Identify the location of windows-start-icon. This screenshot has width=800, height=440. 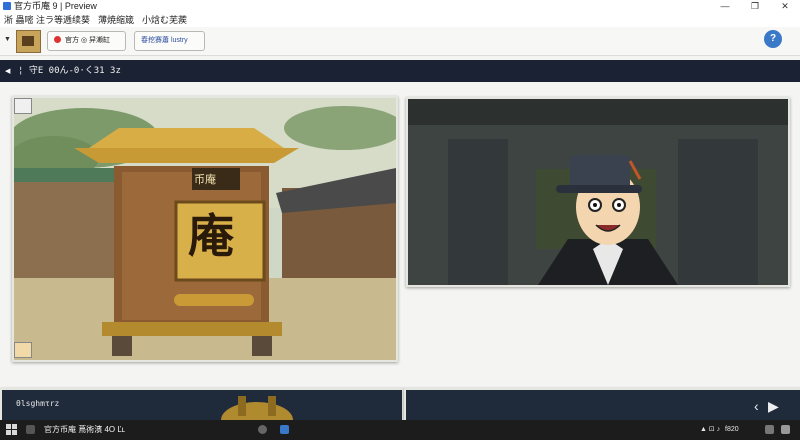
(12, 430).